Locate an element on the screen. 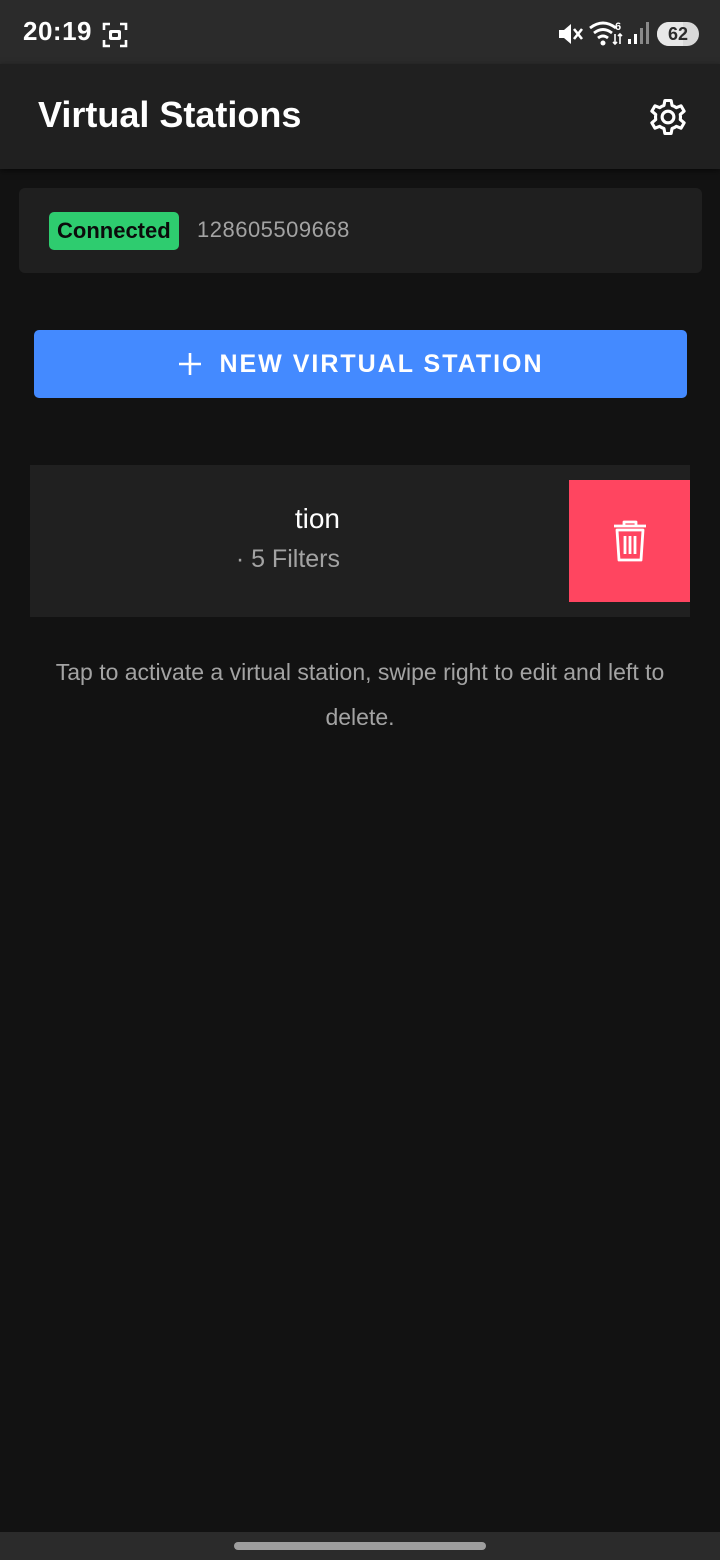 This screenshot has height=1560, width=720. delete-station-button is located at coordinates (629, 541).